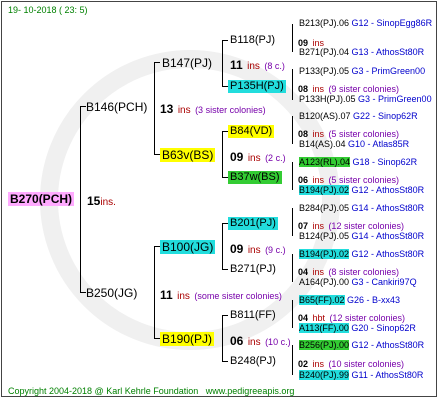 The width and height of the screenshot is (440, 400). What do you see at coordinates (250, 391) in the screenshot?
I see `site-link: www.pedigreeapis.org` at bounding box center [250, 391].